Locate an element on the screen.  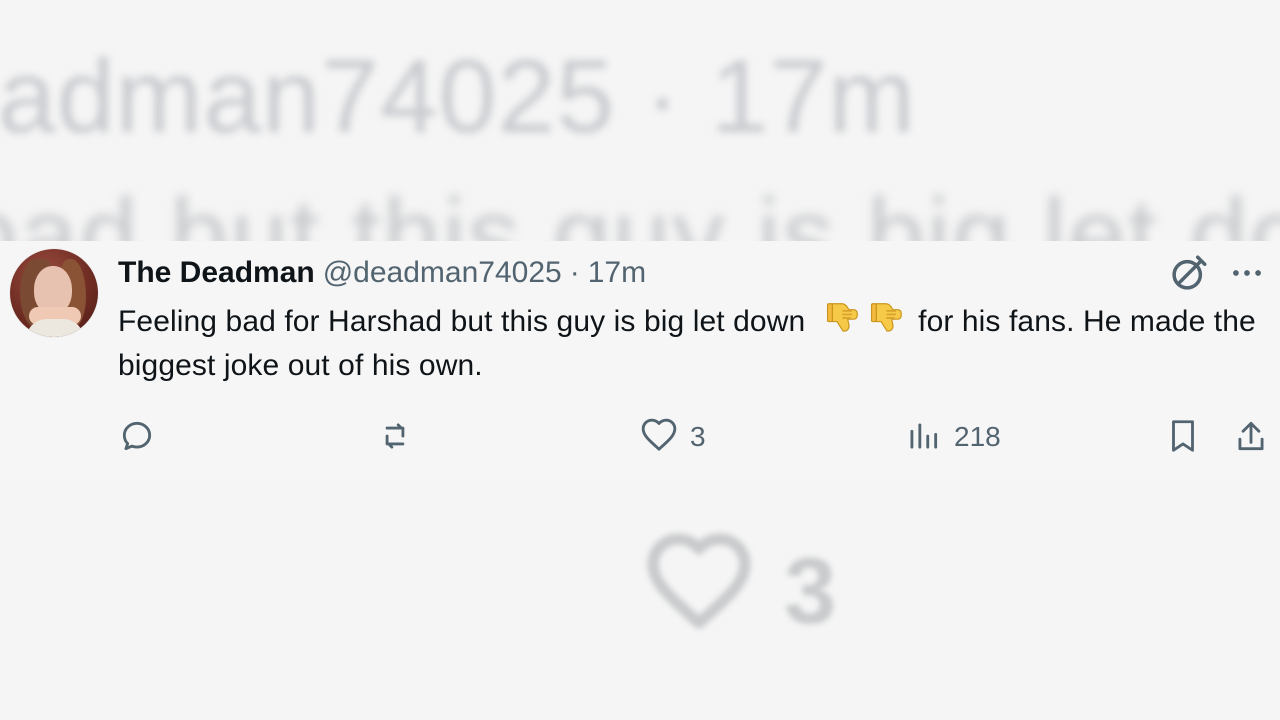
tweet-top-actions is located at coordinates (1217, 273).